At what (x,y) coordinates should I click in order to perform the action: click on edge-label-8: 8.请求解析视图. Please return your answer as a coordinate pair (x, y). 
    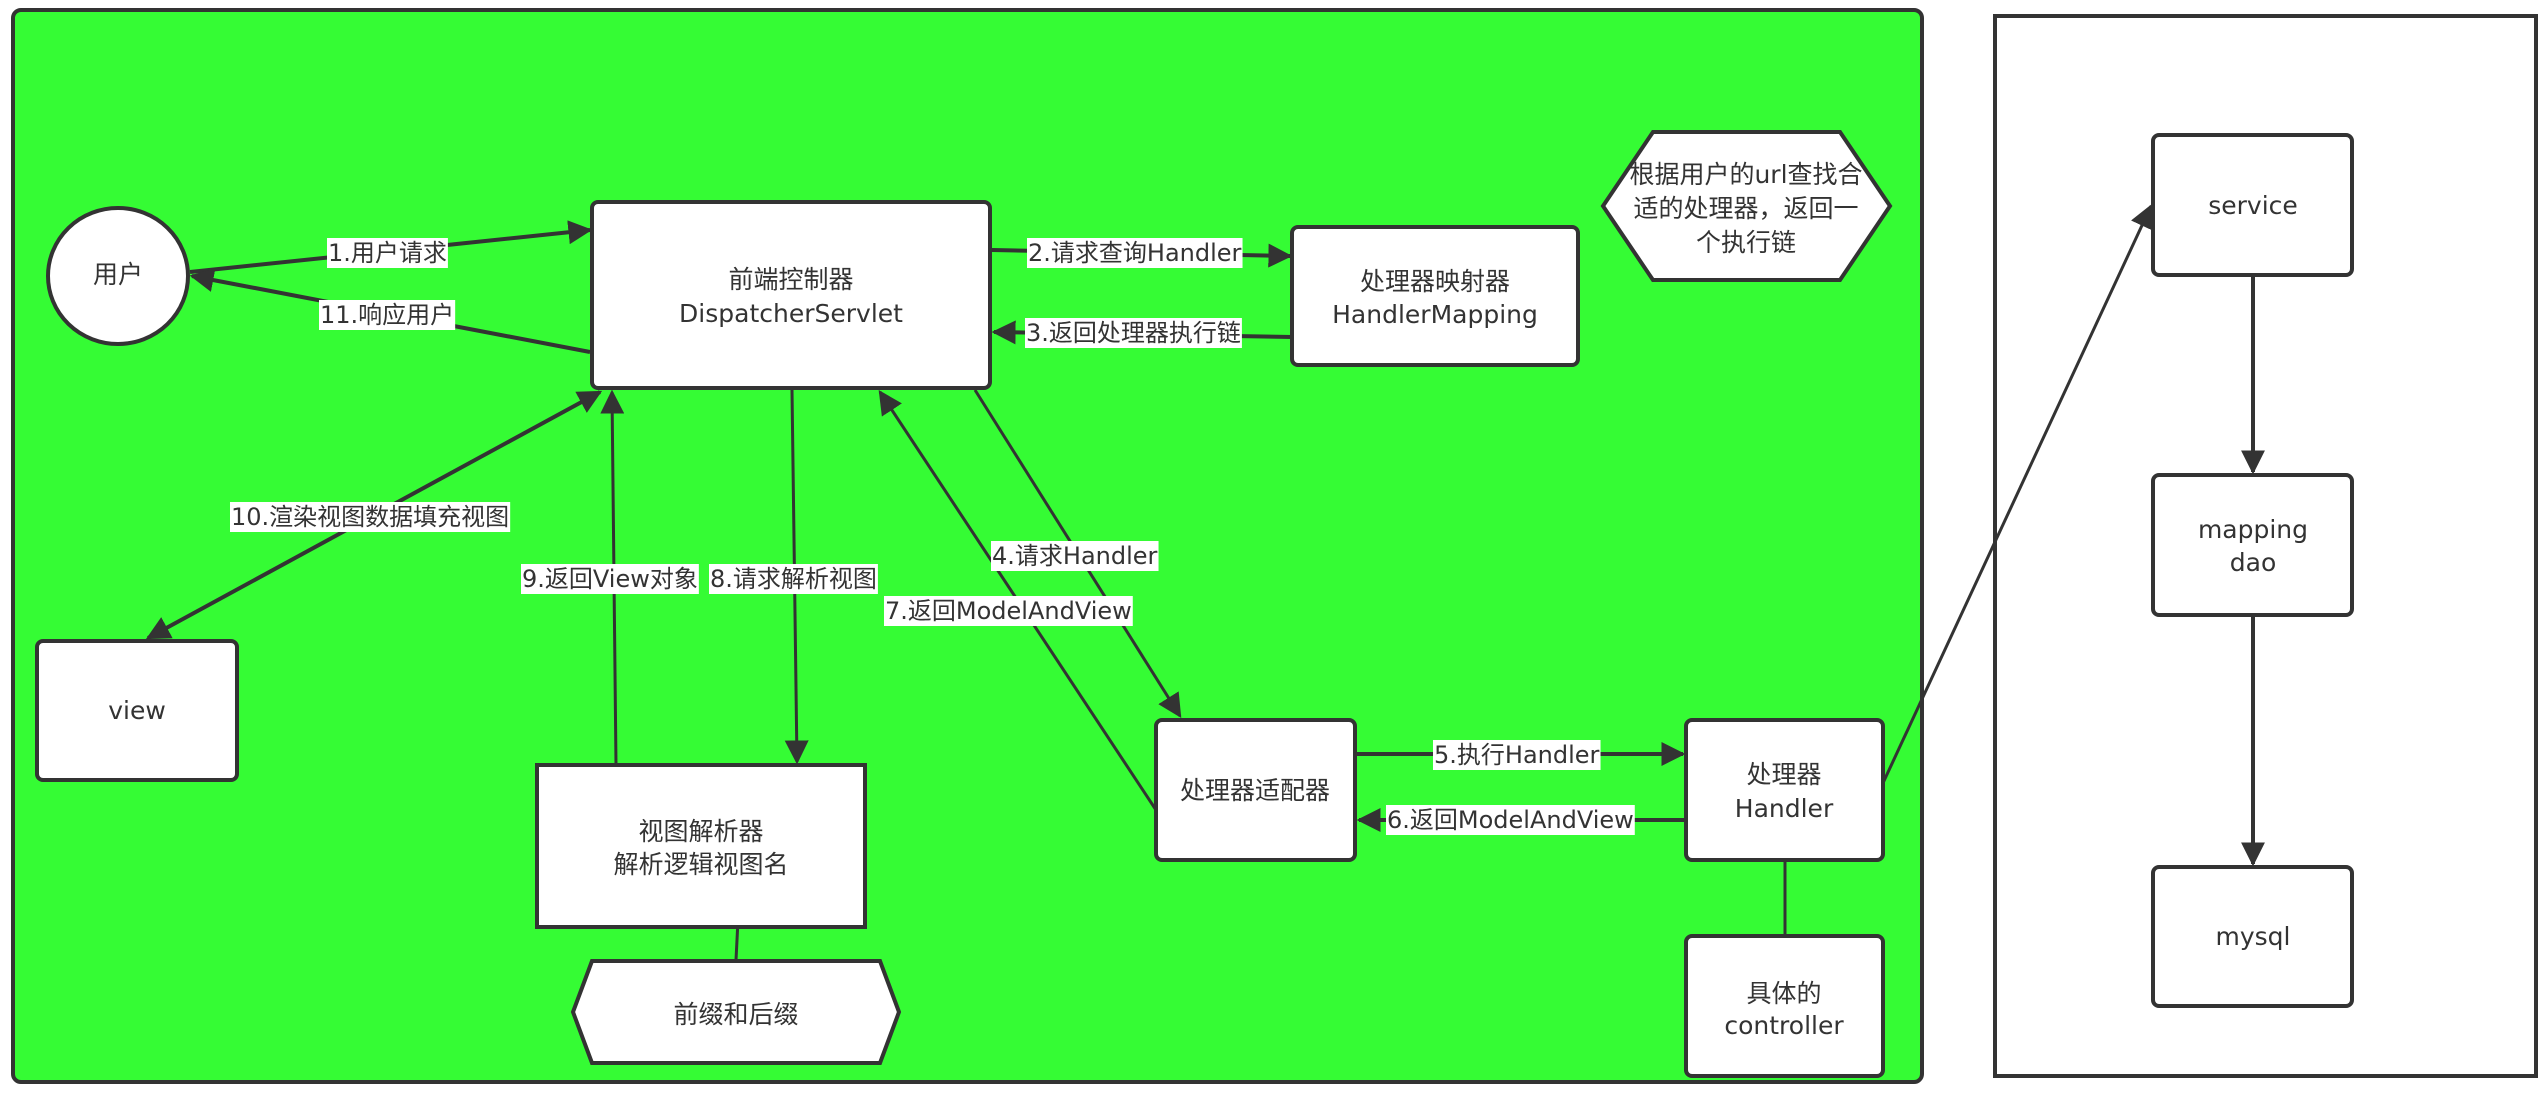
    Looking at the image, I should click on (793, 579).